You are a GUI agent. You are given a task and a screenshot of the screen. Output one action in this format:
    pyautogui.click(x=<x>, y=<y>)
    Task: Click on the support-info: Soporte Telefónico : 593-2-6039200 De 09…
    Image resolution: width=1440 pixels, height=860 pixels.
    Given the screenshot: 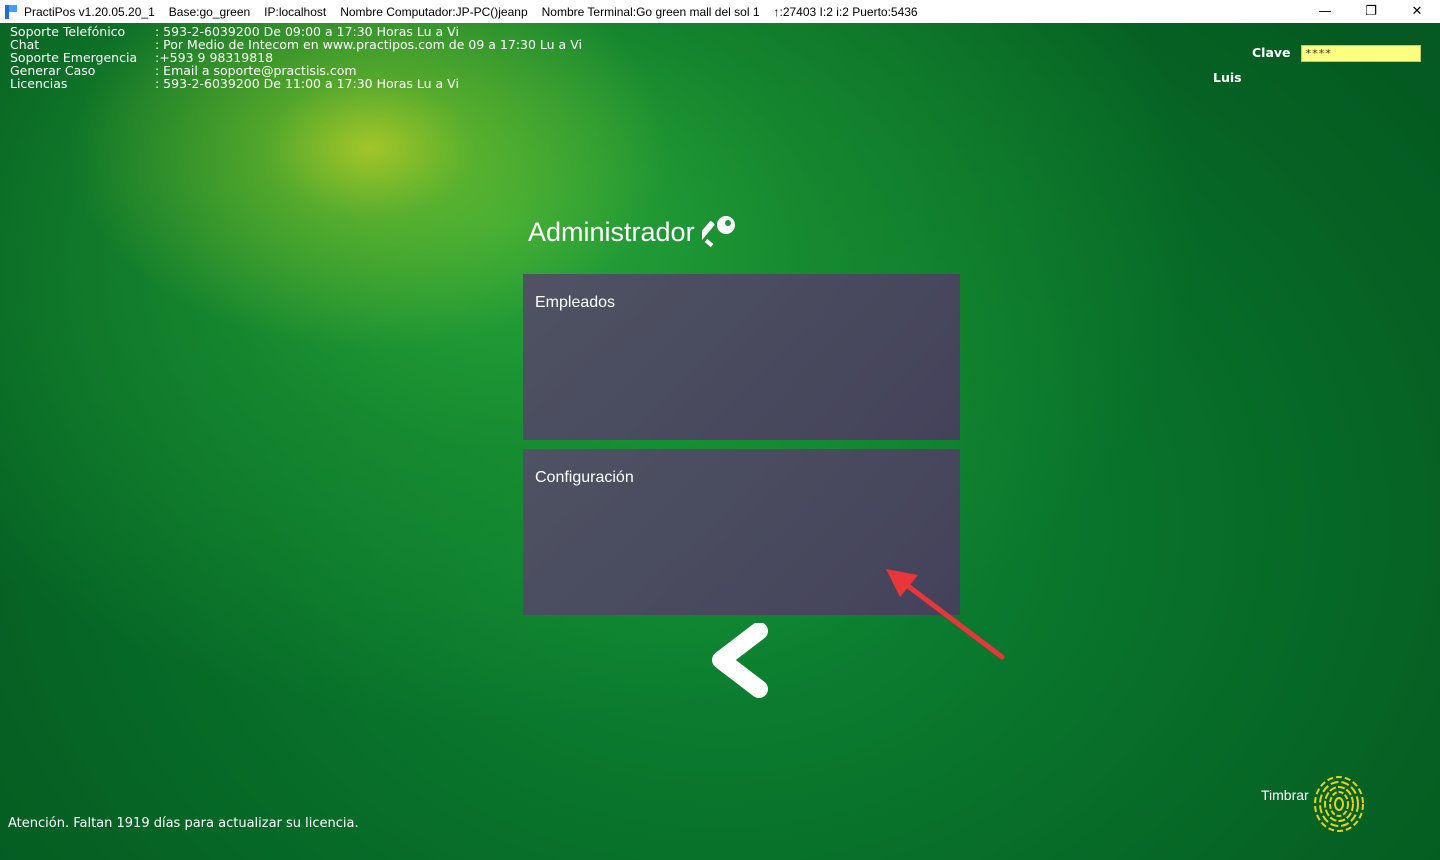 What is the action you would take?
    pyautogui.click(x=296, y=57)
    